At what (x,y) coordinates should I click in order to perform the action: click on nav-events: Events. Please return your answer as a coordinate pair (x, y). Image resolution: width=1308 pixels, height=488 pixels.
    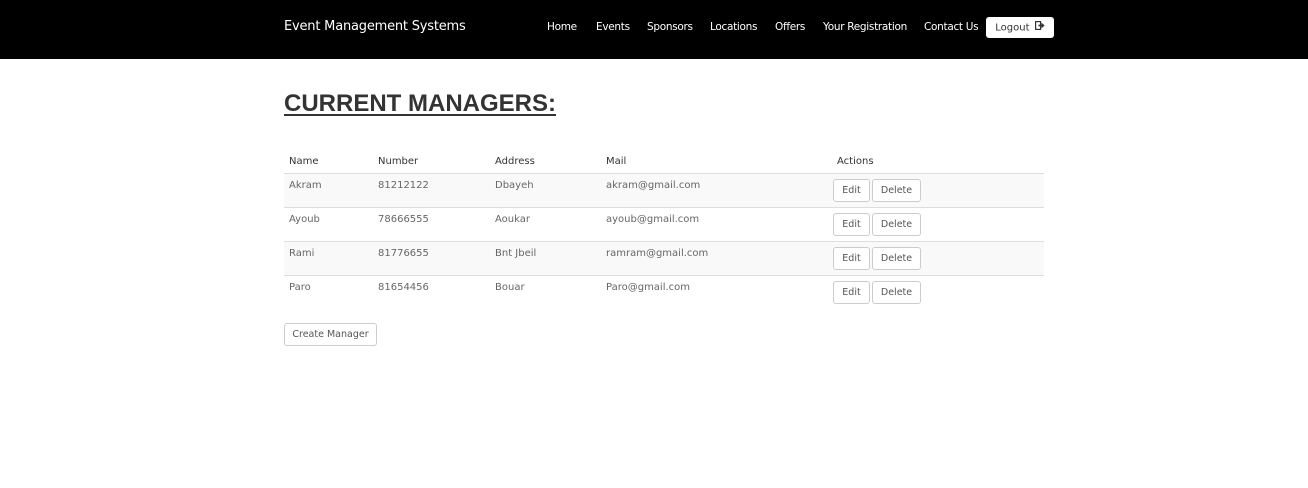
    Looking at the image, I should click on (613, 27).